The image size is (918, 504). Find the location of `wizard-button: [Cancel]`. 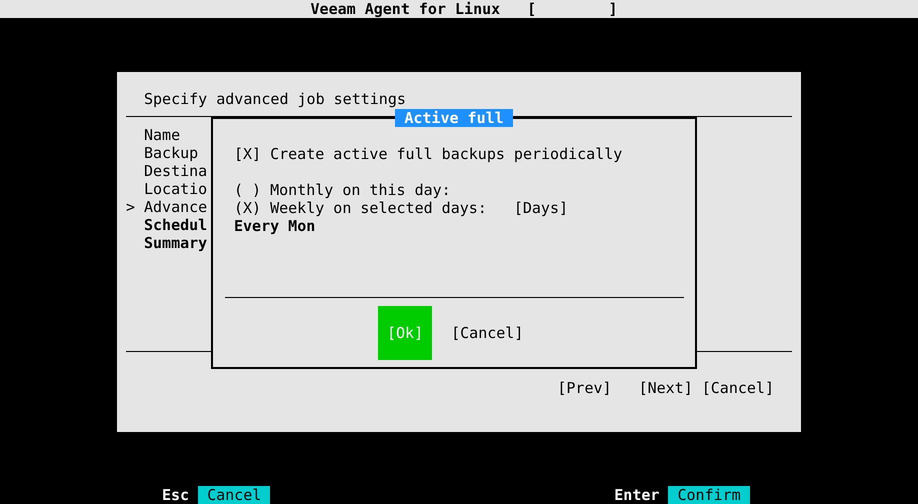

wizard-button: [Cancel] is located at coordinates (738, 388).